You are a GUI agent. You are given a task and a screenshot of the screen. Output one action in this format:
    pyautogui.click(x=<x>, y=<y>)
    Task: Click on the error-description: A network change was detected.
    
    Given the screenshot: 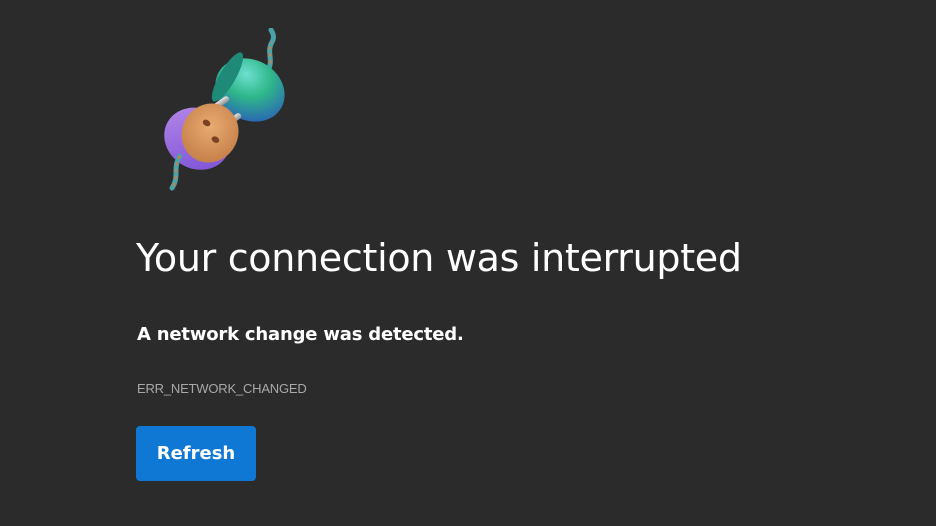 What is the action you would take?
    pyautogui.click(x=300, y=334)
    